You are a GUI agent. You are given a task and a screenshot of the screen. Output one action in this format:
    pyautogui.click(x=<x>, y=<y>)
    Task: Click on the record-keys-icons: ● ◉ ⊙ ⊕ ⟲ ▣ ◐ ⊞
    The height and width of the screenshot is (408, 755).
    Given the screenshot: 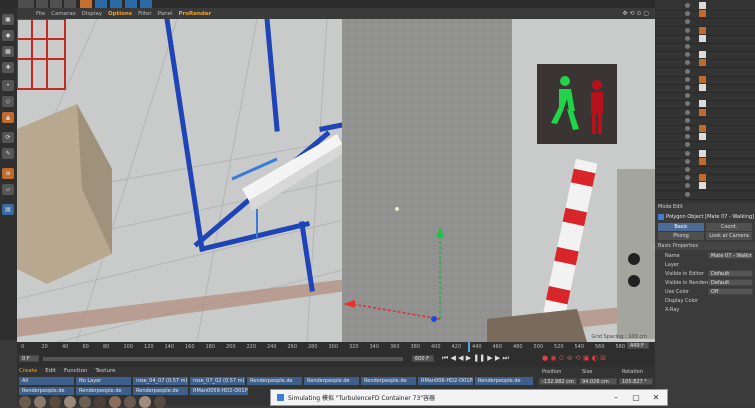 What is the action you would take?
    pyautogui.click(x=574, y=358)
    